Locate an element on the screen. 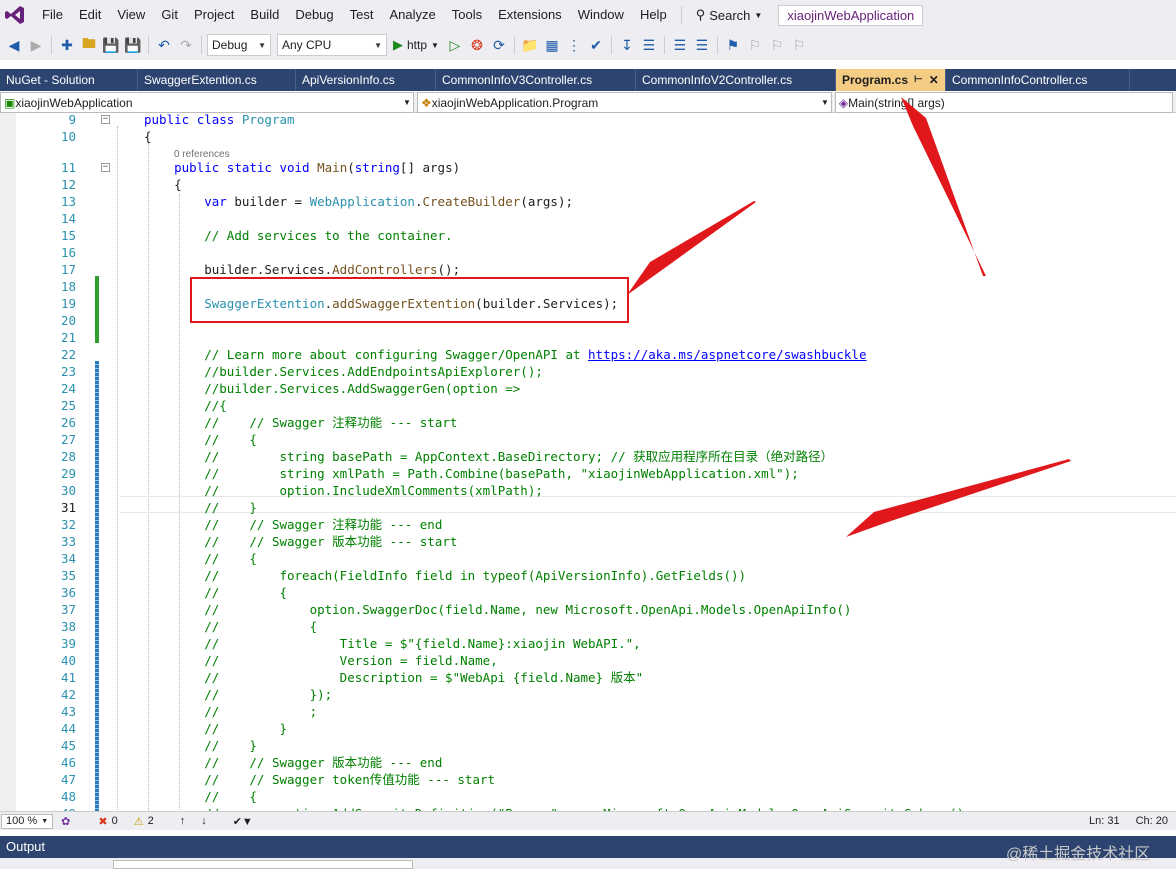 The width and height of the screenshot is (1176, 869). platform-dropdown: Any CPU ▼ is located at coordinates (332, 45).